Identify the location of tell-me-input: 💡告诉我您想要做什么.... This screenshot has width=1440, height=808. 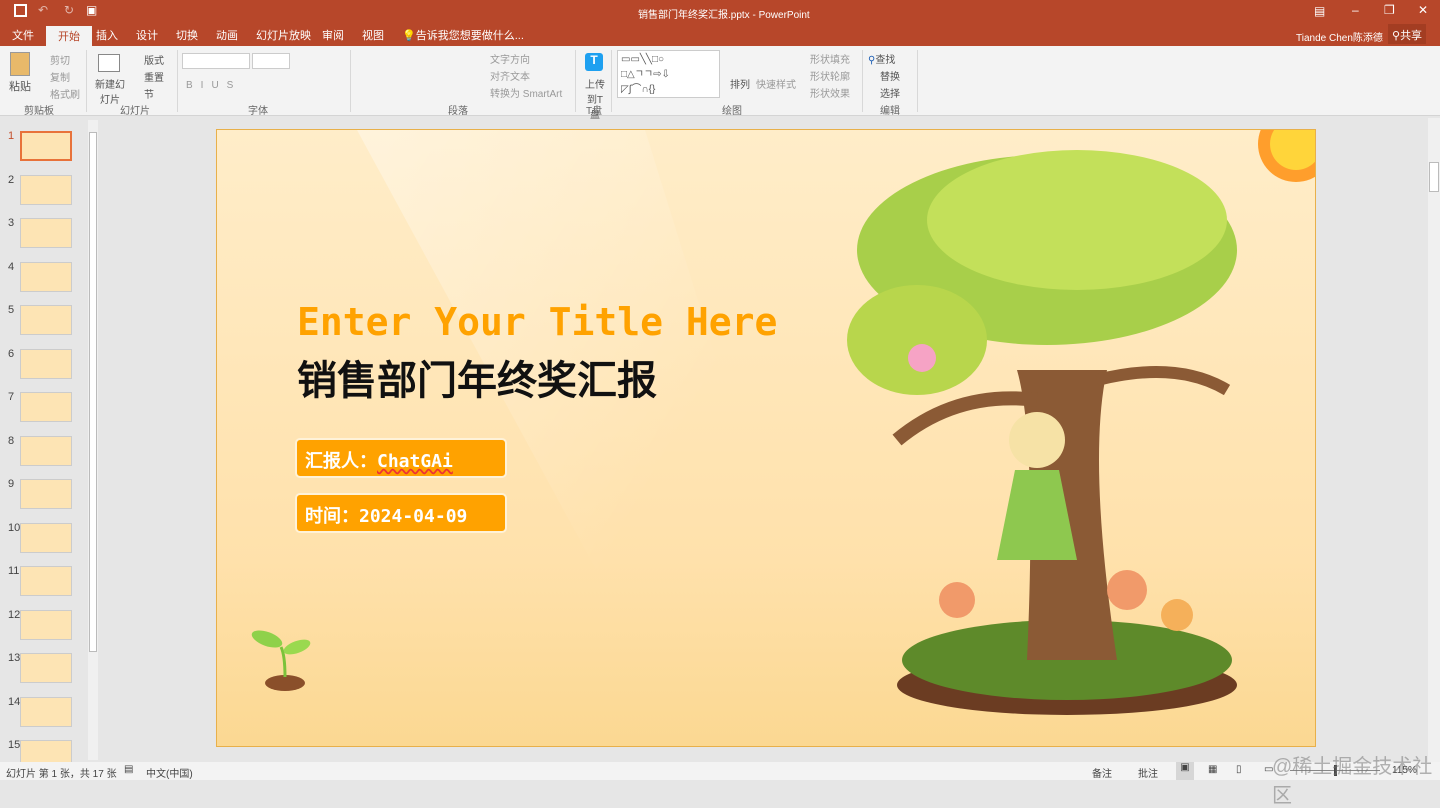
(463, 35).